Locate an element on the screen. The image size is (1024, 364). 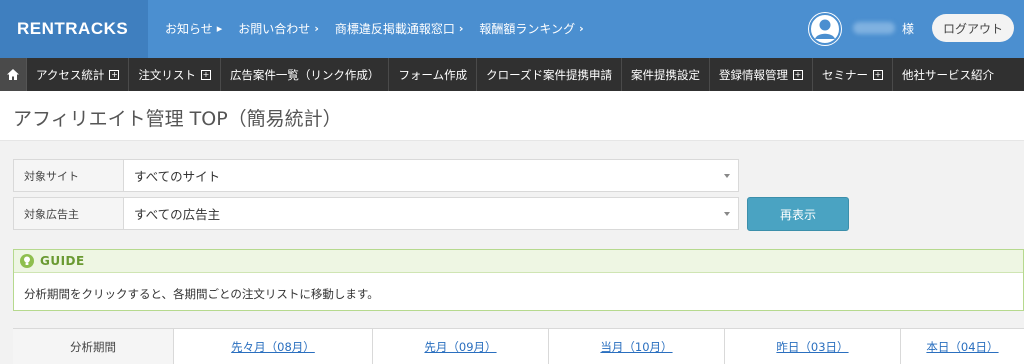
period-cell: 当月（10月） is located at coordinates (637, 346).